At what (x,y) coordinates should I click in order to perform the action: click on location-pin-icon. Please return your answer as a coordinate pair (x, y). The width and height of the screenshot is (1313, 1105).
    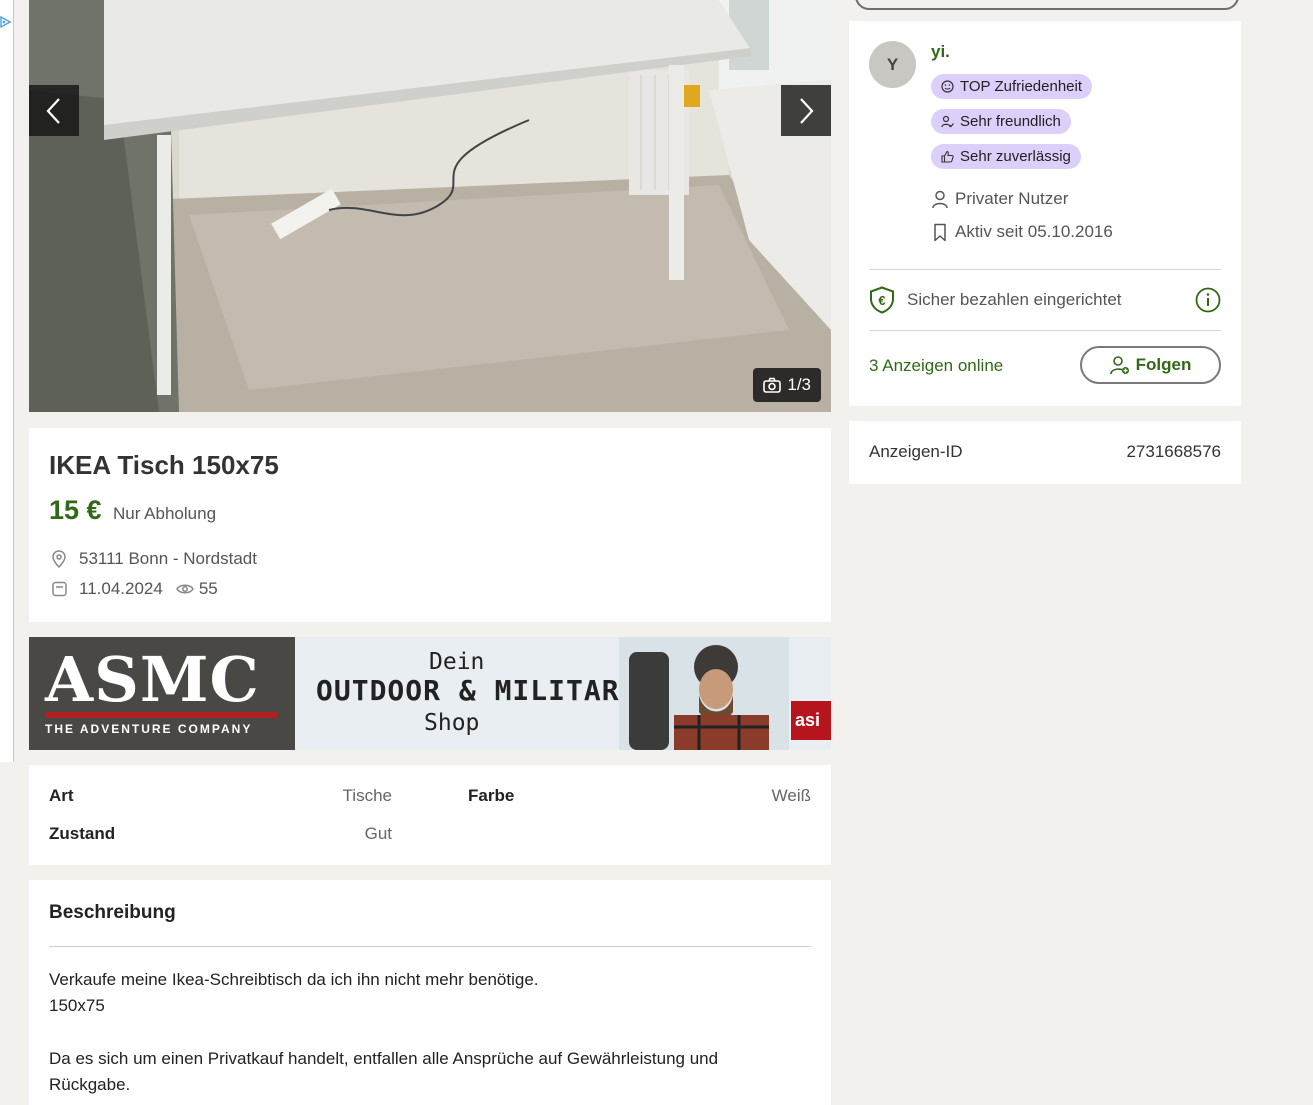
    Looking at the image, I should click on (59, 559).